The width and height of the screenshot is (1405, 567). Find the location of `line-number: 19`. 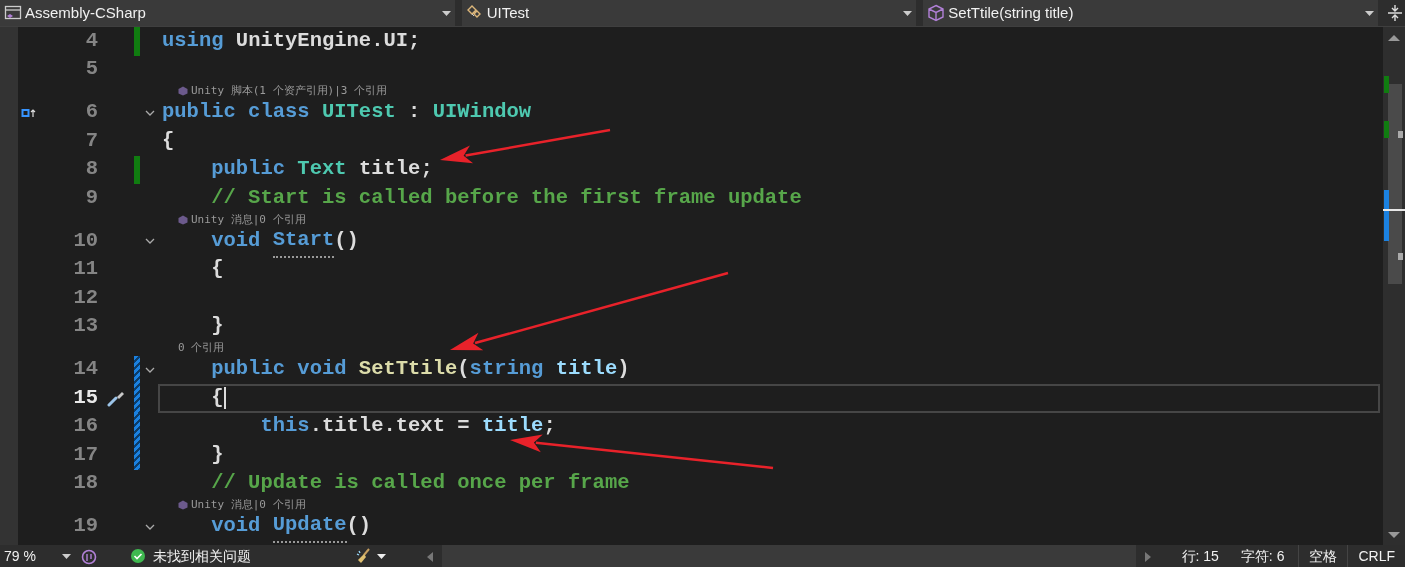

line-number: 19 is located at coordinates (85, 526).